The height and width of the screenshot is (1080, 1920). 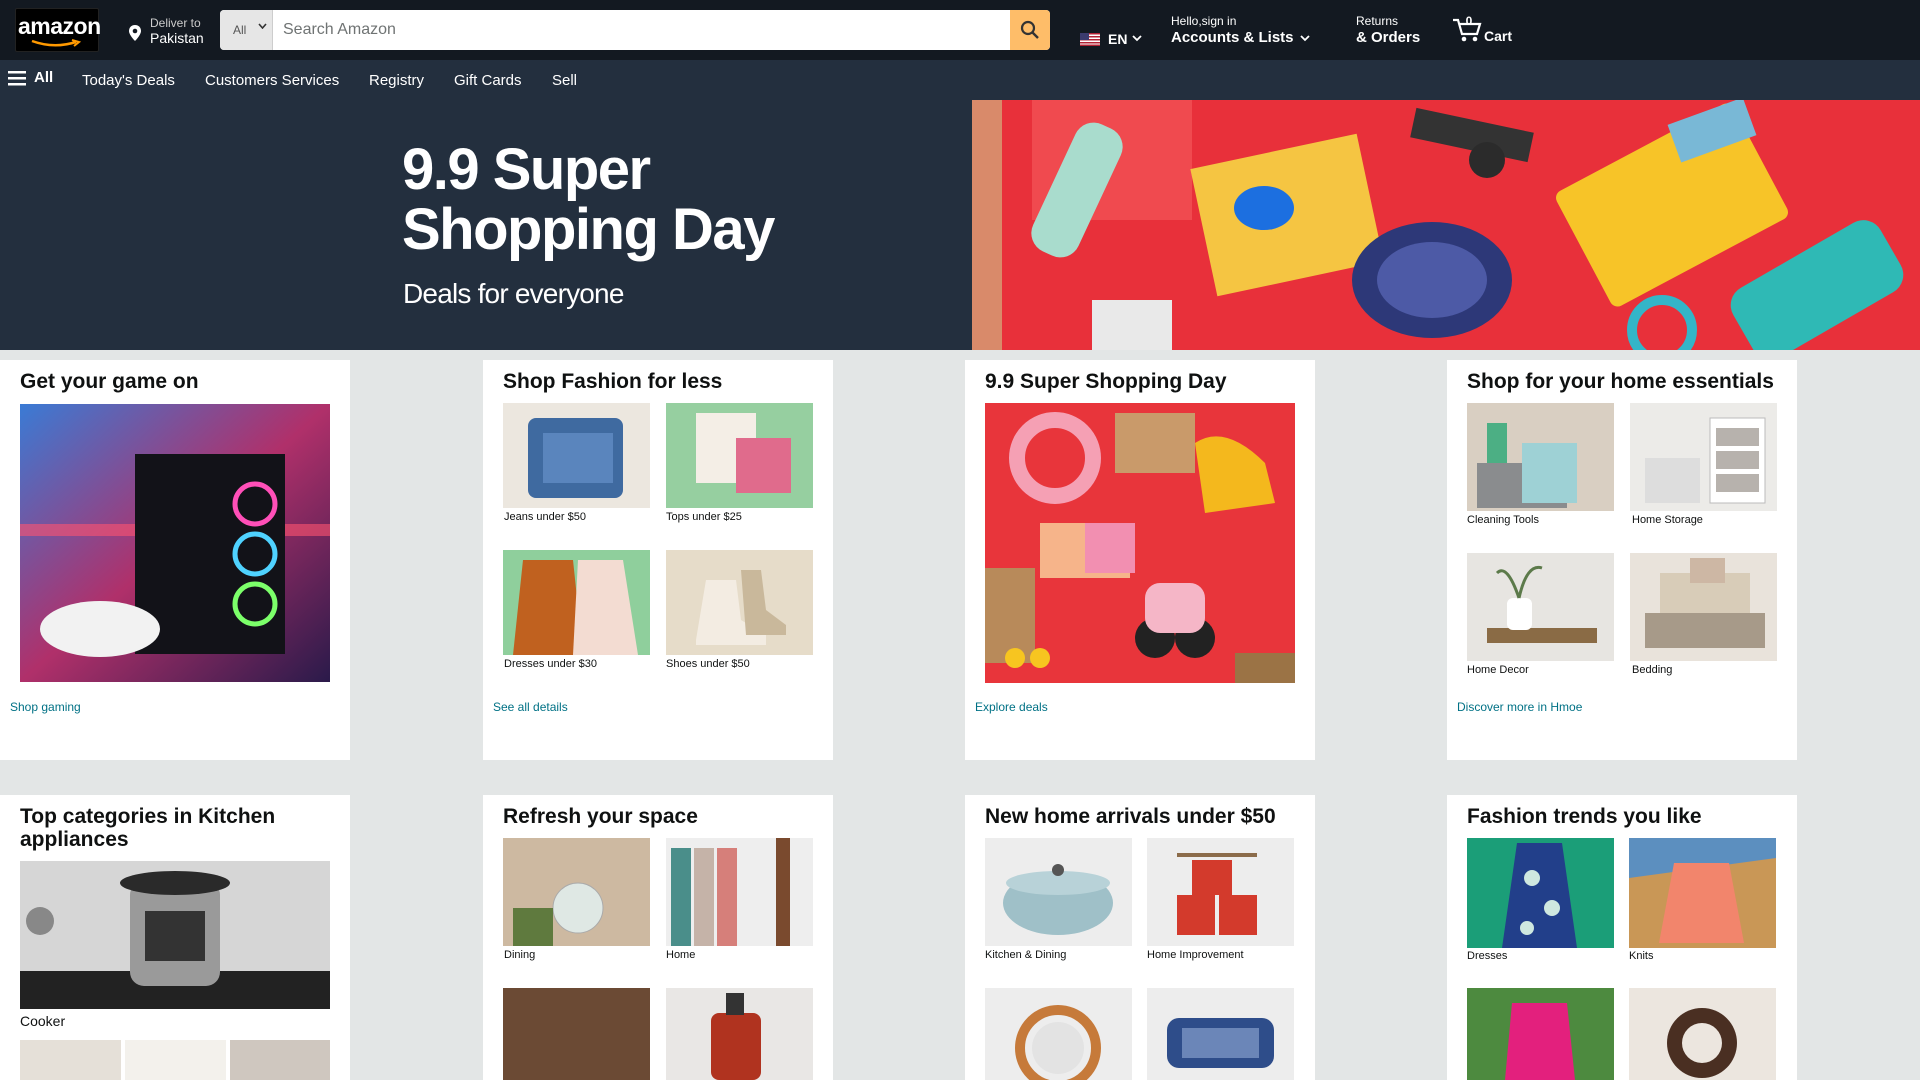 I want to click on nav-customer-service: Customers Services, so click(x=272, y=80).